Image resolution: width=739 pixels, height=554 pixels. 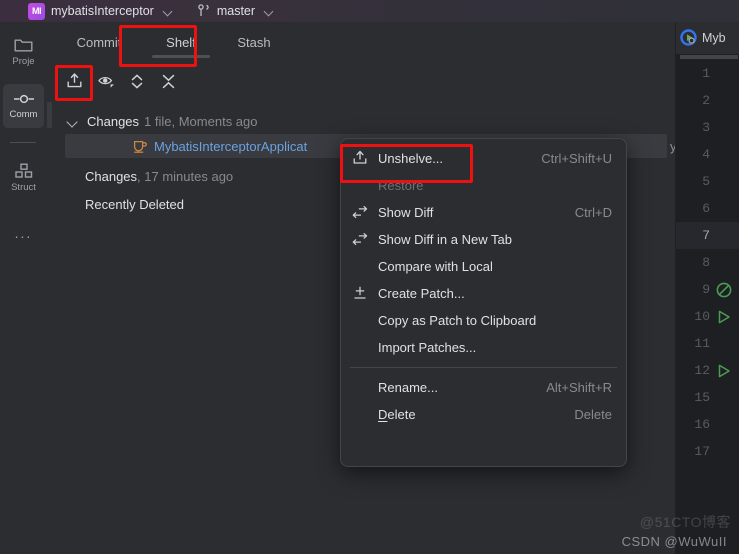 What do you see at coordinates (361, 42) in the screenshot?
I see `vcs-tabs: Commit Shelf Stash` at bounding box center [361, 42].